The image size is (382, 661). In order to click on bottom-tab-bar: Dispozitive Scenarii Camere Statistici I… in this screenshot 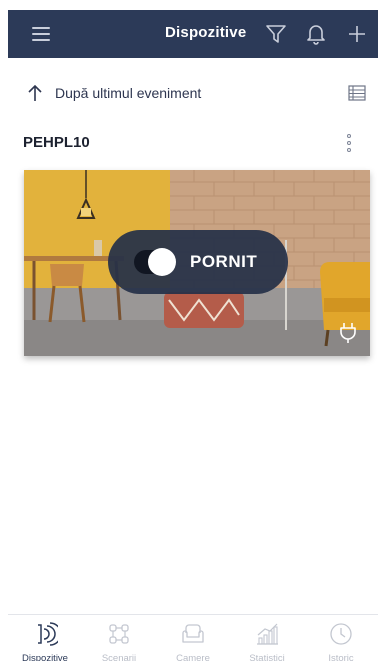, I will do `click(193, 637)`.